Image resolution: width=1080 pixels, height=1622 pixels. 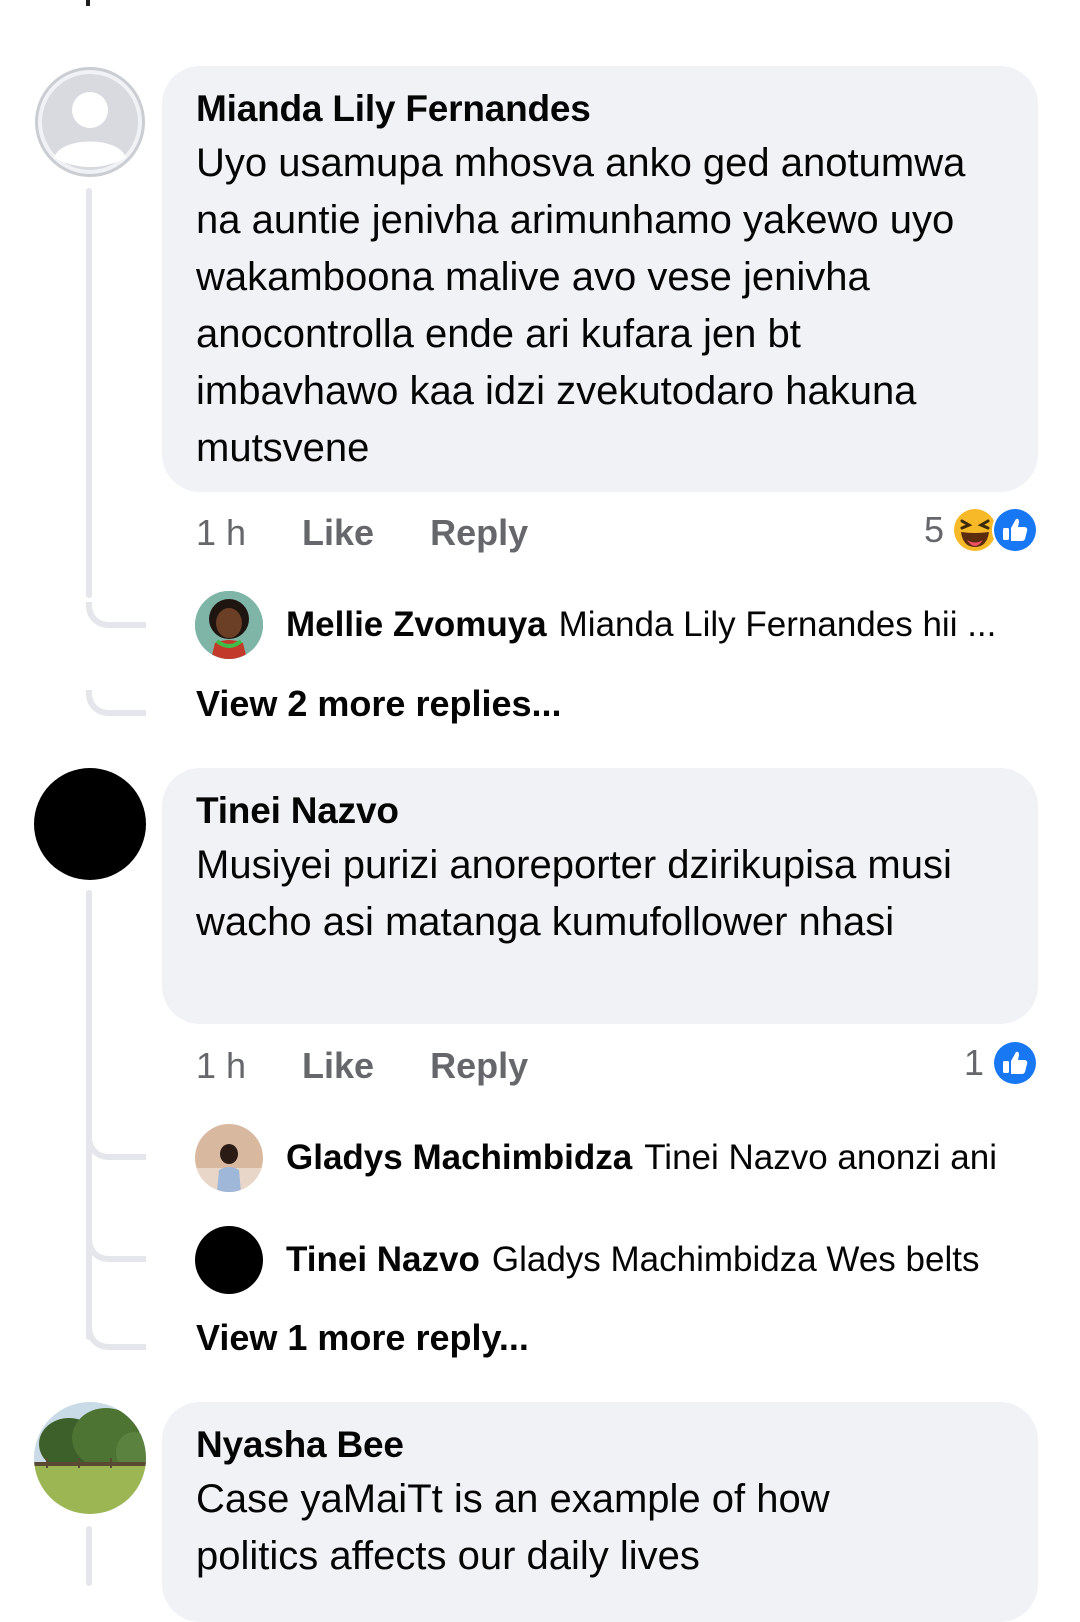 What do you see at coordinates (600, 1445) in the screenshot?
I see `comment-author: Nyasha Bee` at bounding box center [600, 1445].